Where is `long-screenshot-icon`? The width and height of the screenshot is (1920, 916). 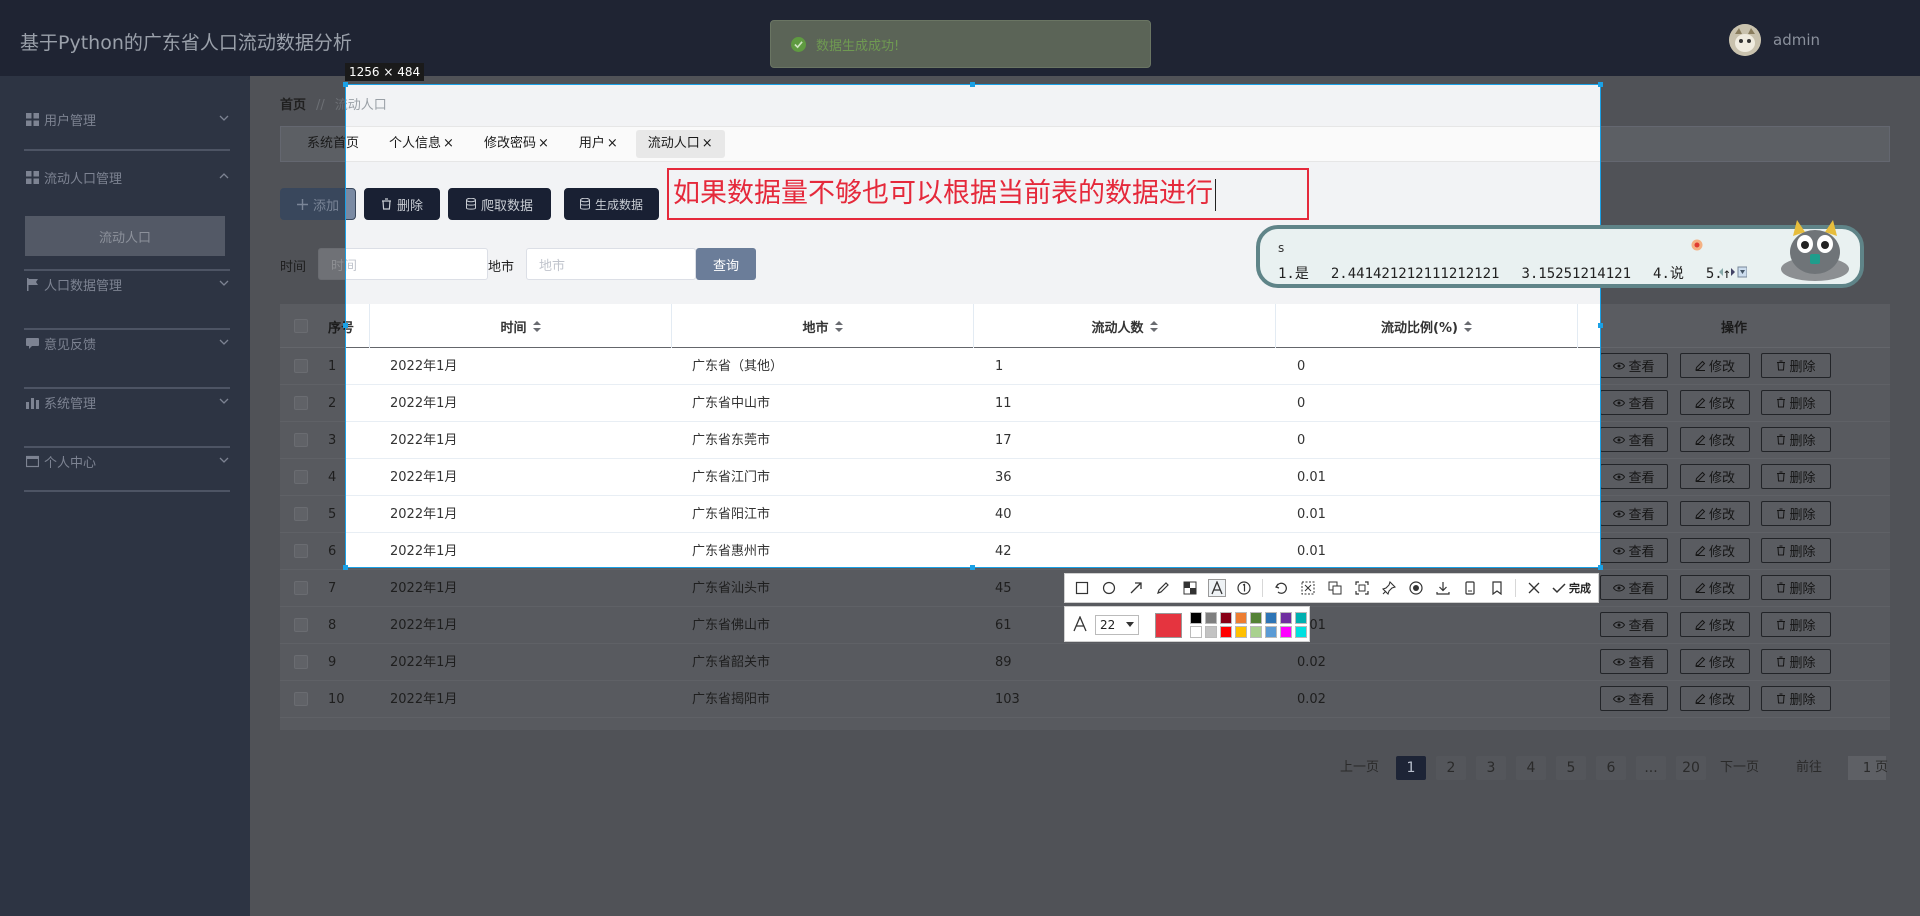 long-screenshot-icon is located at coordinates (1470, 588).